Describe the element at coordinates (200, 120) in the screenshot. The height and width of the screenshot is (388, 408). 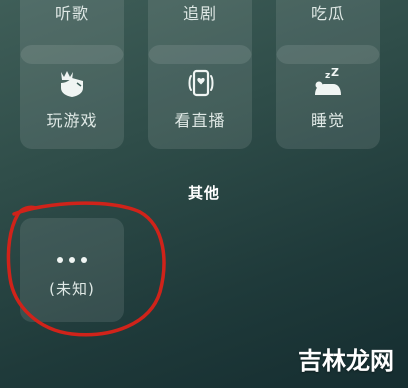
I see `status-tile-label: 看直播` at that location.